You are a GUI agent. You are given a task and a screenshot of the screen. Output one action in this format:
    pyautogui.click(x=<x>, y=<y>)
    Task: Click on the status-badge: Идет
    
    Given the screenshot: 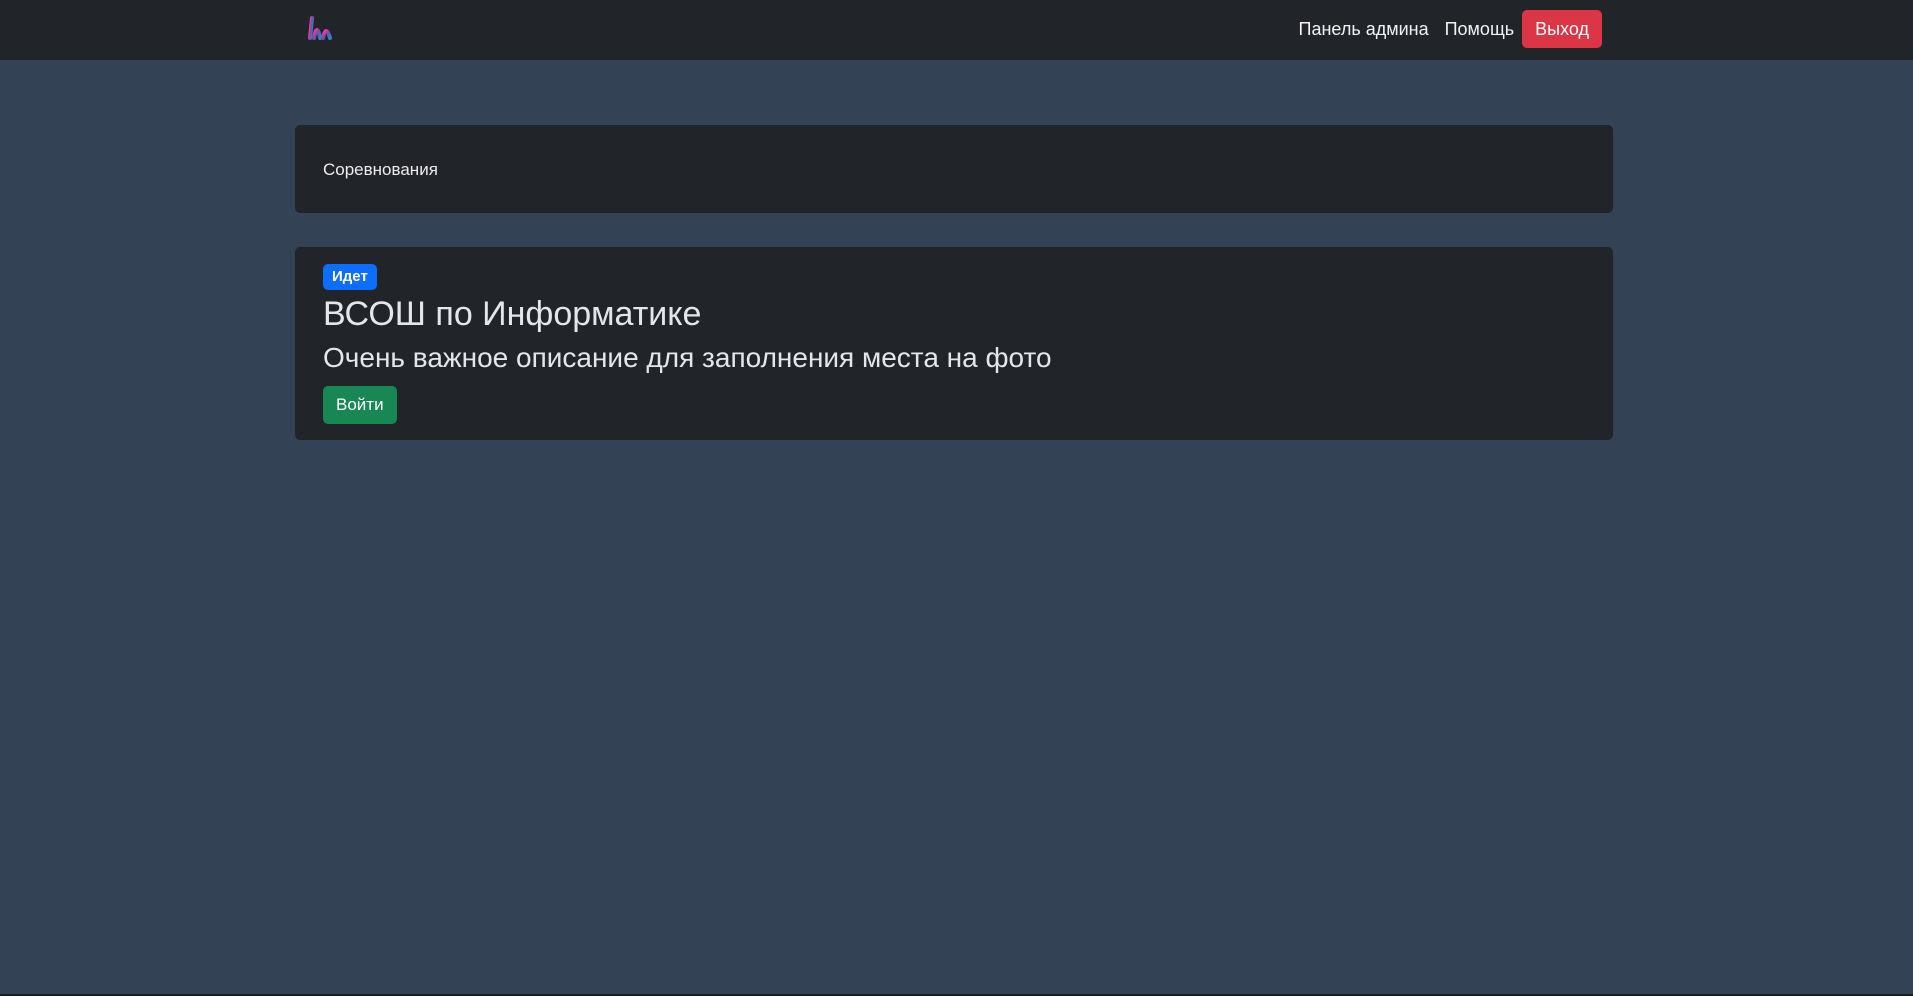 What is the action you would take?
    pyautogui.click(x=350, y=277)
    